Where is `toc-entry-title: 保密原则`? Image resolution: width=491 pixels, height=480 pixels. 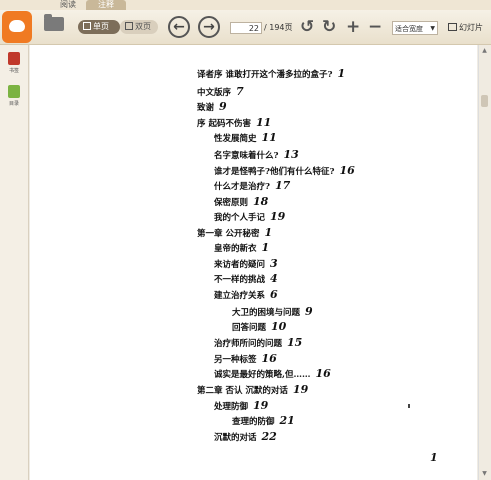
toc-entry-title: 保密原则 is located at coordinates (231, 203).